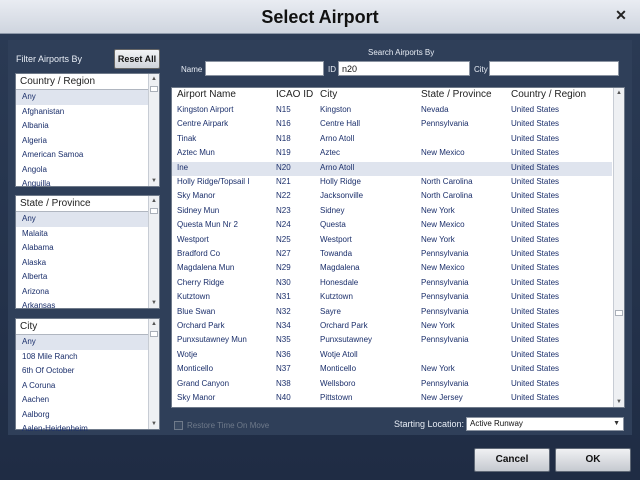 This screenshot has width=640, height=480. Describe the element at coordinates (82, 292) in the screenshot. I see `state-list-item: Arizona` at that location.